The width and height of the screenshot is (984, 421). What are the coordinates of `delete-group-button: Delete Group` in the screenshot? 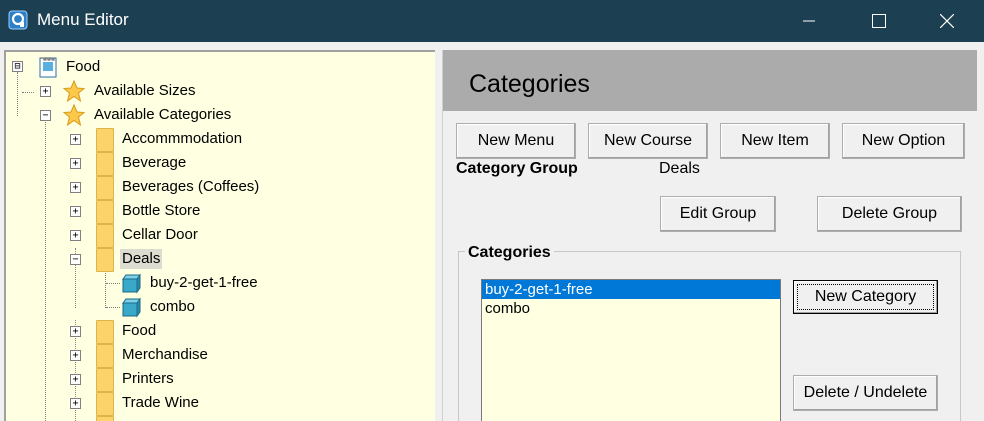 It's located at (889, 214).